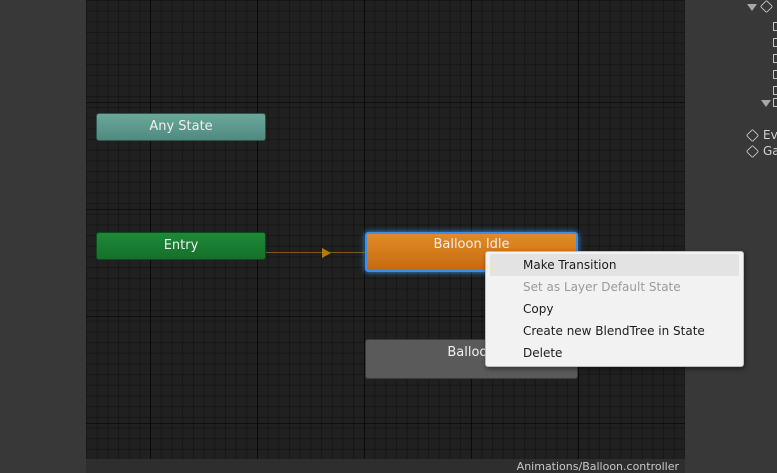 The width and height of the screenshot is (777, 473). I want to click on menu-item-set-default-state: Set as Layer Default State, so click(602, 287).